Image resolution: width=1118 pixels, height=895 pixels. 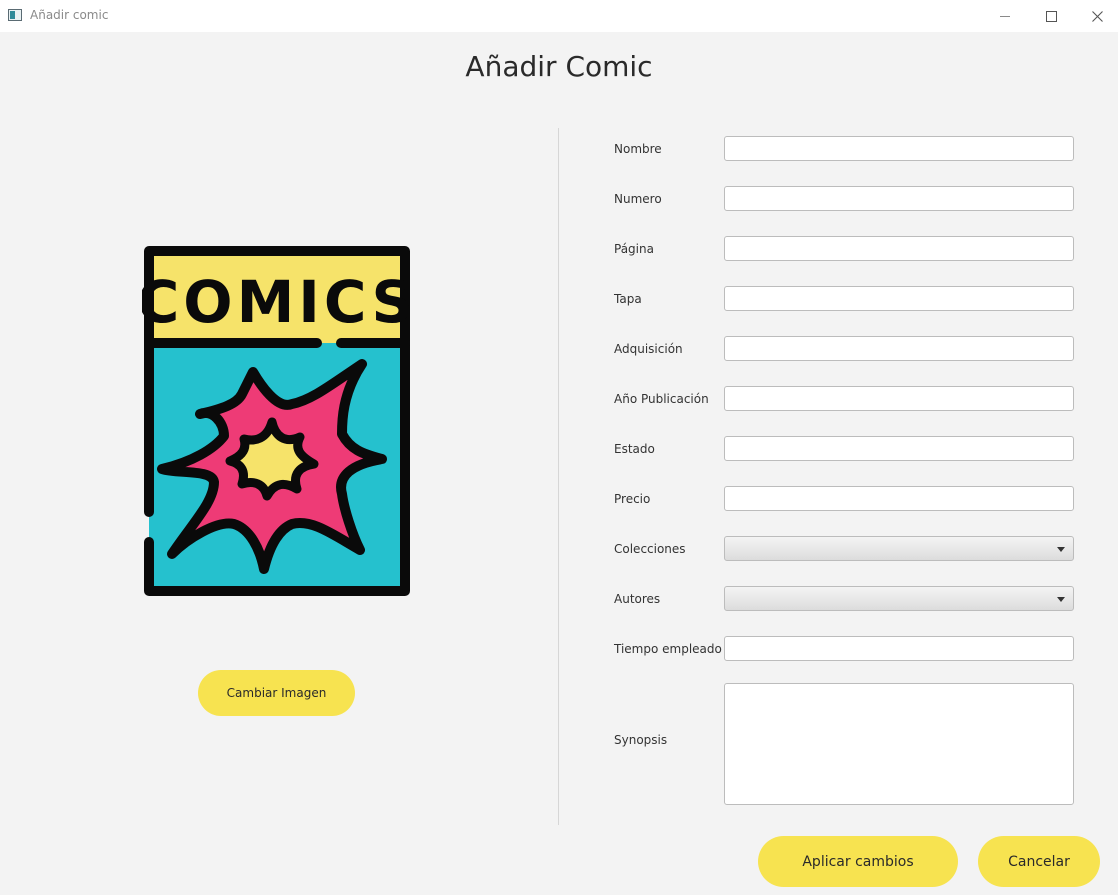 What do you see at coordinates (559, 16) in the screenshot?
I see `window-titlebar: Añadir comic` at bounding box center [559, 16].